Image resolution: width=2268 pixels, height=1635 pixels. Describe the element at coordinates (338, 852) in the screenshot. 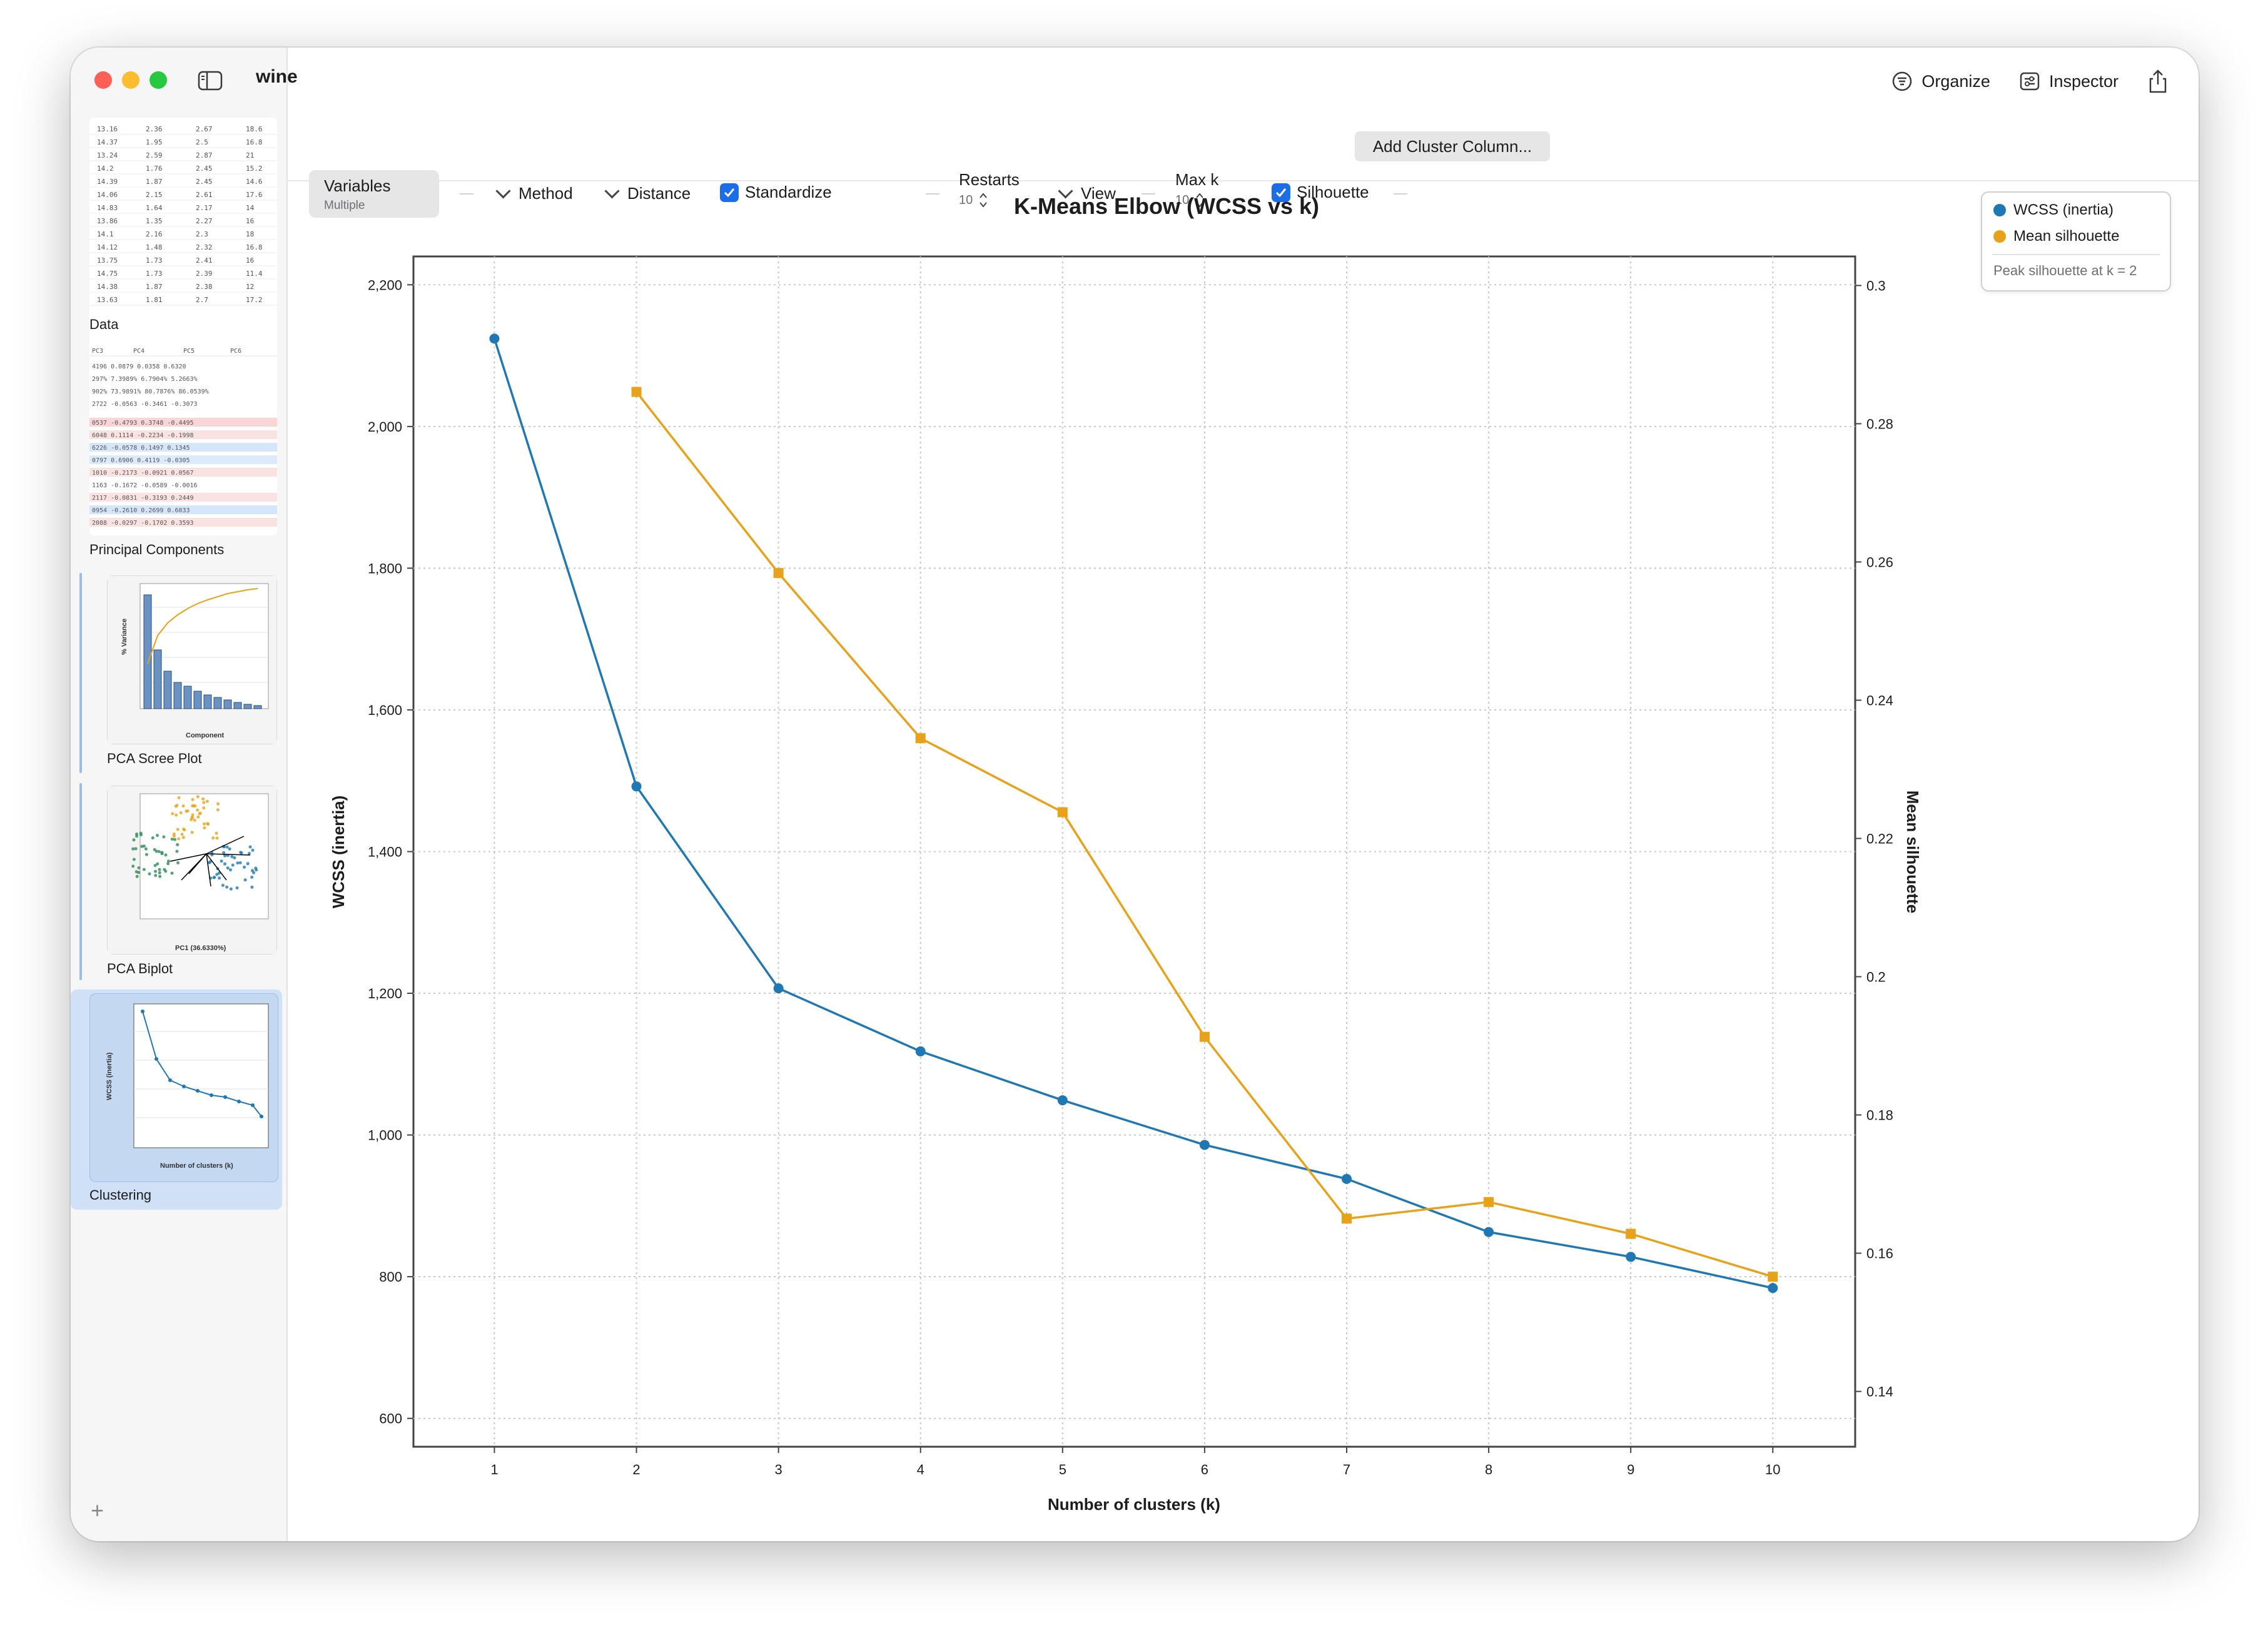

I see `y-axis-label: WCSS (inertia)` at that location.